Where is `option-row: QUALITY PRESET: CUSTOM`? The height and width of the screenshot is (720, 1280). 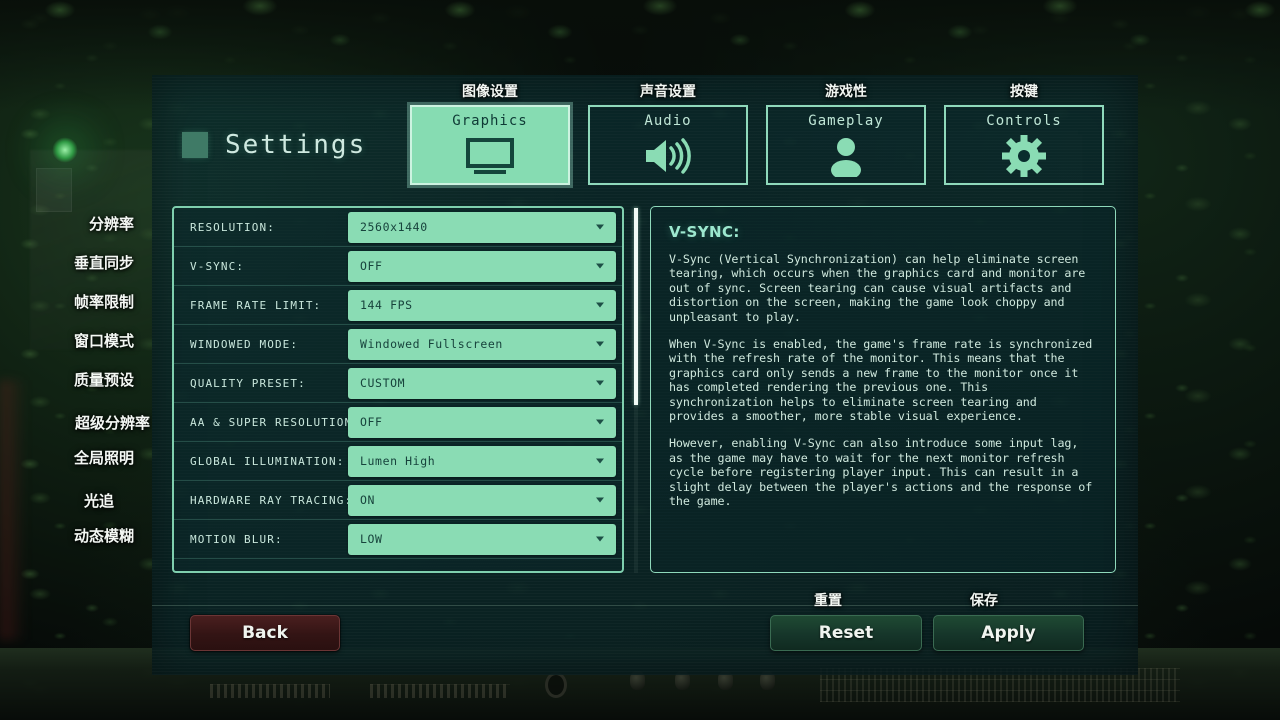 option-row: QUALITY PRESET: CUSTOM is located at coordinates (398, 383).